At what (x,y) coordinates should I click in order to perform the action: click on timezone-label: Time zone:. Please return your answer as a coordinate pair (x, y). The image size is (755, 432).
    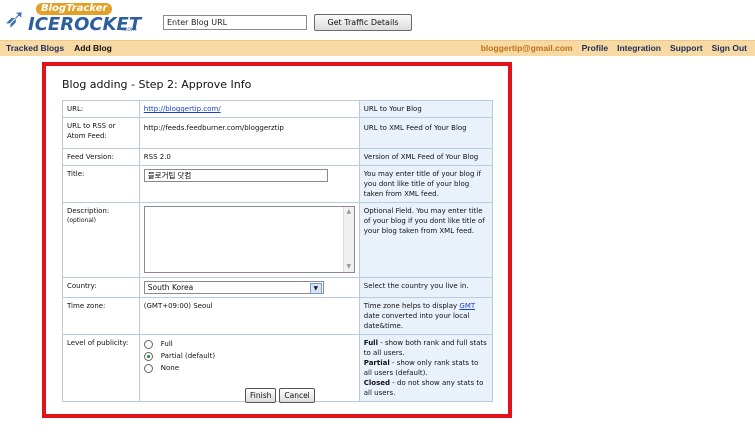
    Looking at the image, I should click on (101, 316).